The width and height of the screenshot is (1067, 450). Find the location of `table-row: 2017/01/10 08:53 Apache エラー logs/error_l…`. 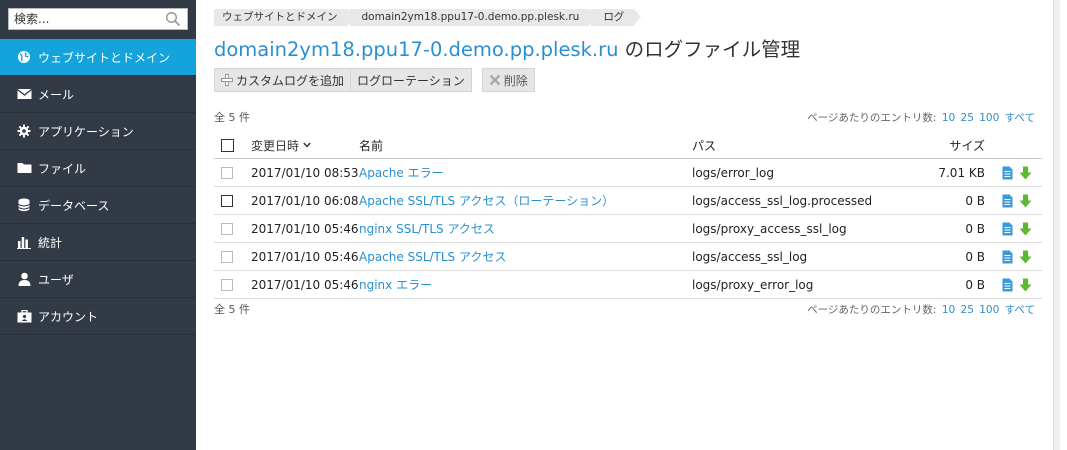

table-row: 2017/01/10 08:53 Apache エラー logs/error_l… is located at coordinates (628, 173).